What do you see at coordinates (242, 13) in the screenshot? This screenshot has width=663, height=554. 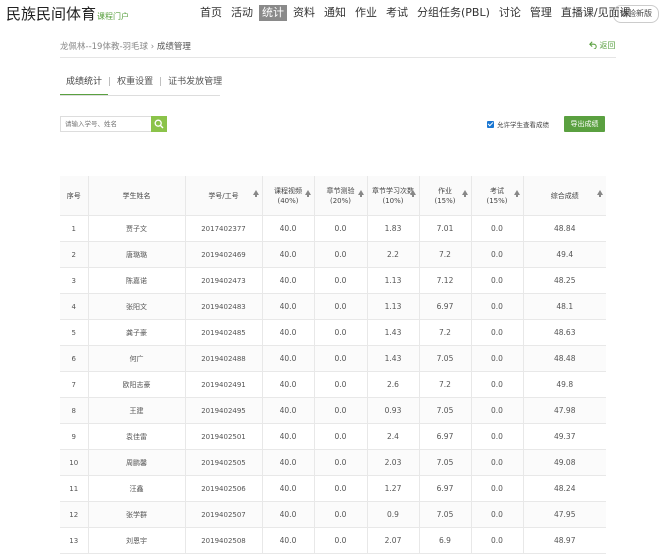 I see `nav-item: 活动` at bounding box center [242, 13].